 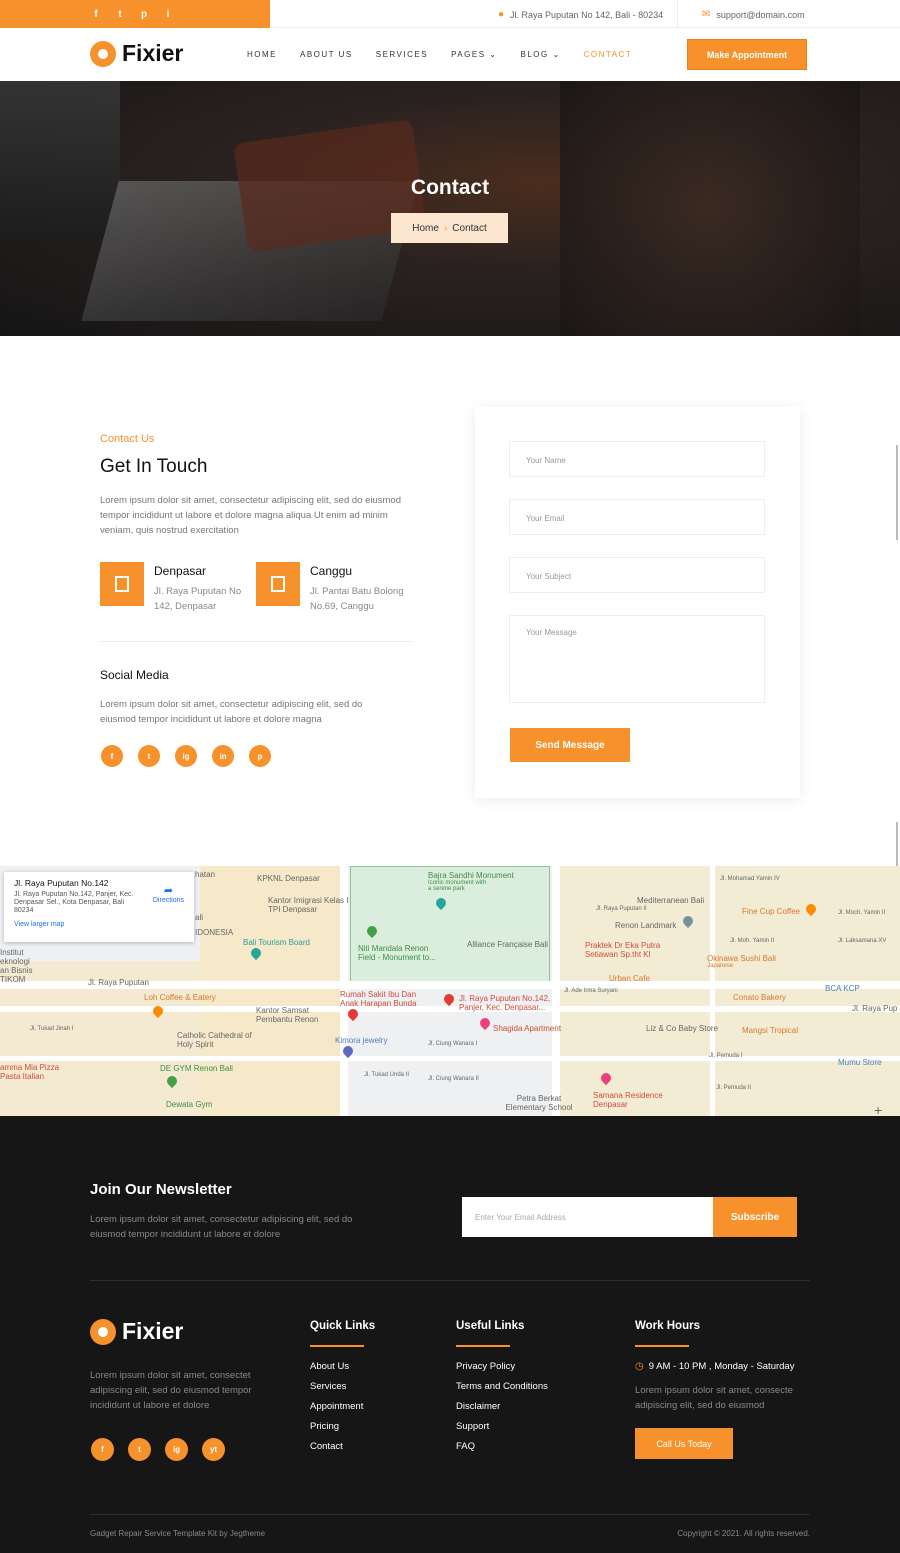 I want to click on chevron-right-icon: ›, so click(x=445, y=228).